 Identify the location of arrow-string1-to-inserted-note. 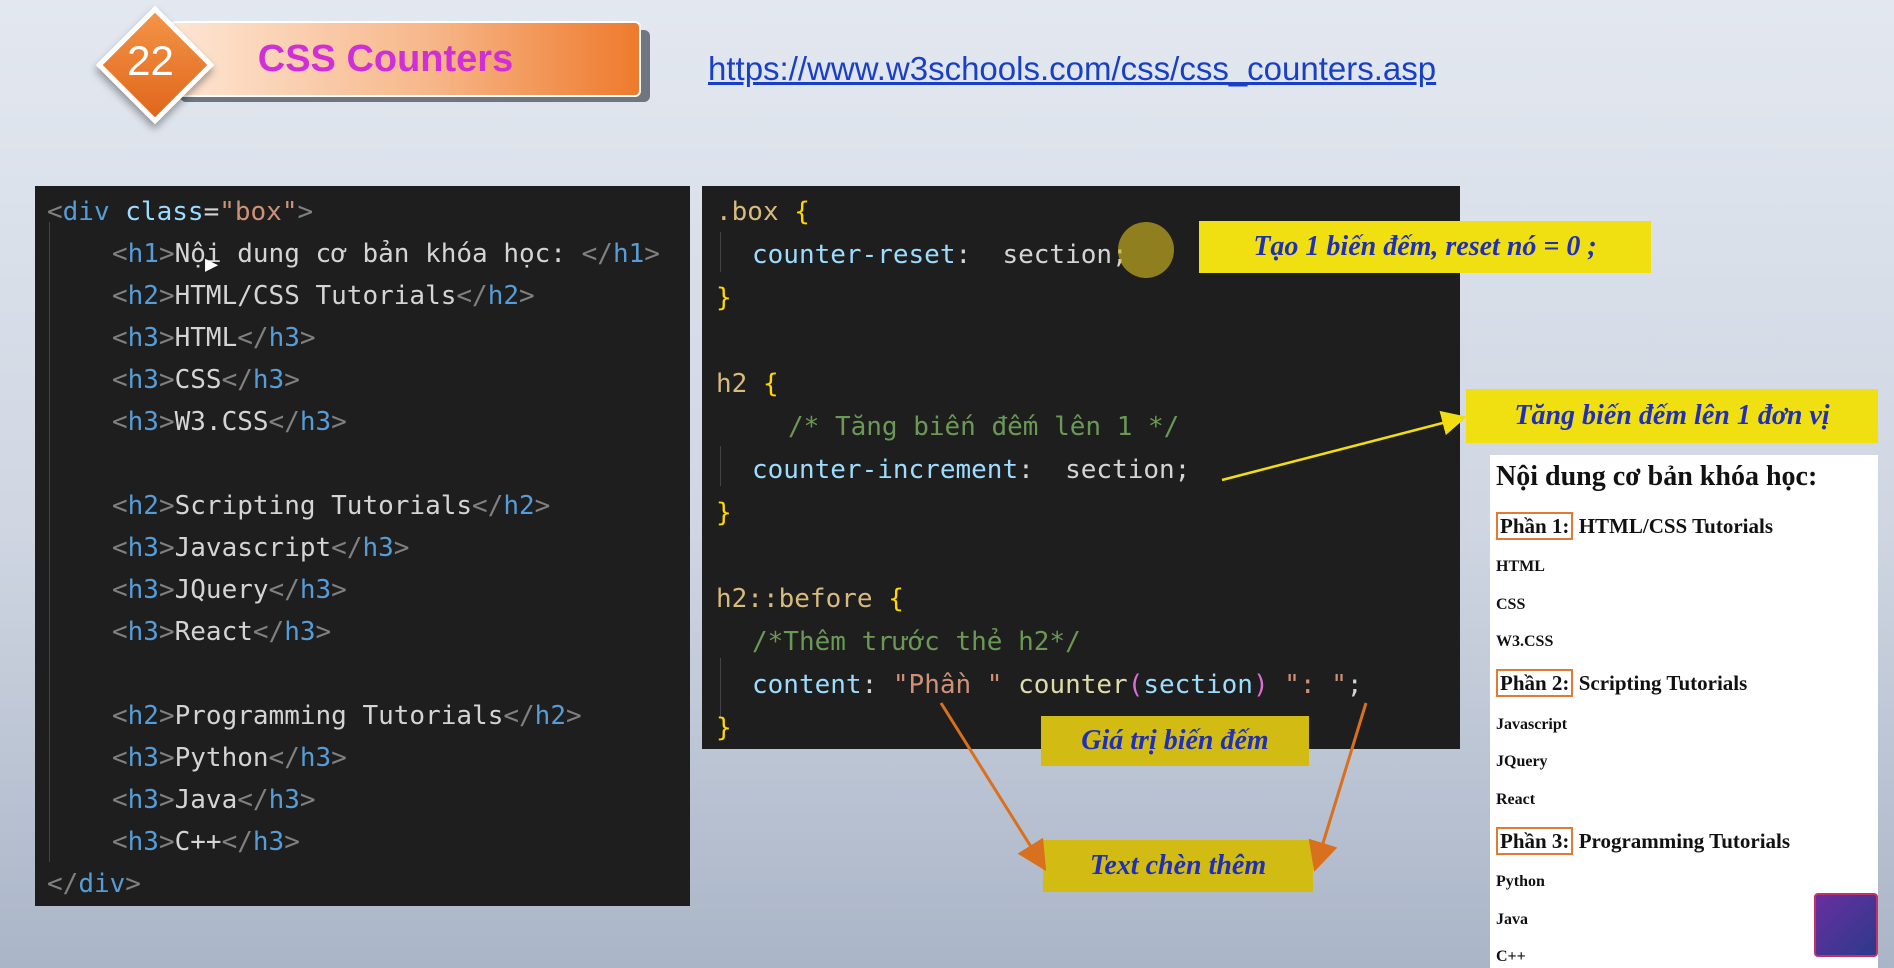
(993, 787).